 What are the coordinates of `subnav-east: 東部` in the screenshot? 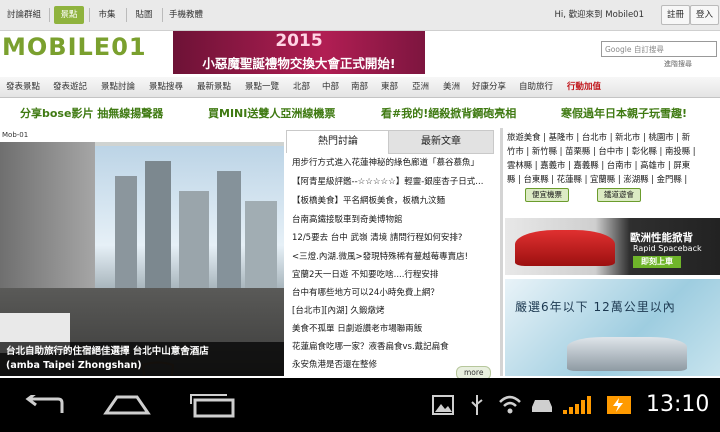 It's located at (389, 87).